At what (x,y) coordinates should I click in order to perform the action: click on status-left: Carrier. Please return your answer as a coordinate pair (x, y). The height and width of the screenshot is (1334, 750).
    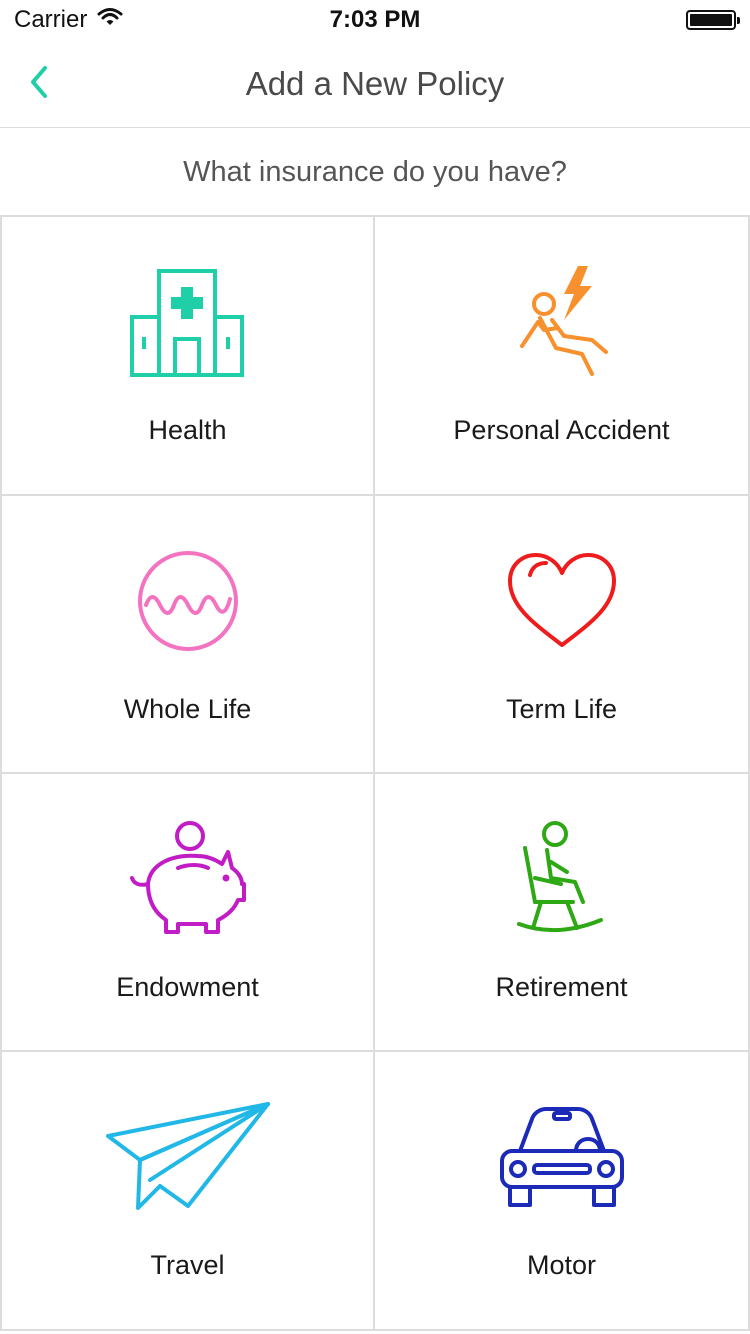
    Looking at the image, I should click on (68, 20).